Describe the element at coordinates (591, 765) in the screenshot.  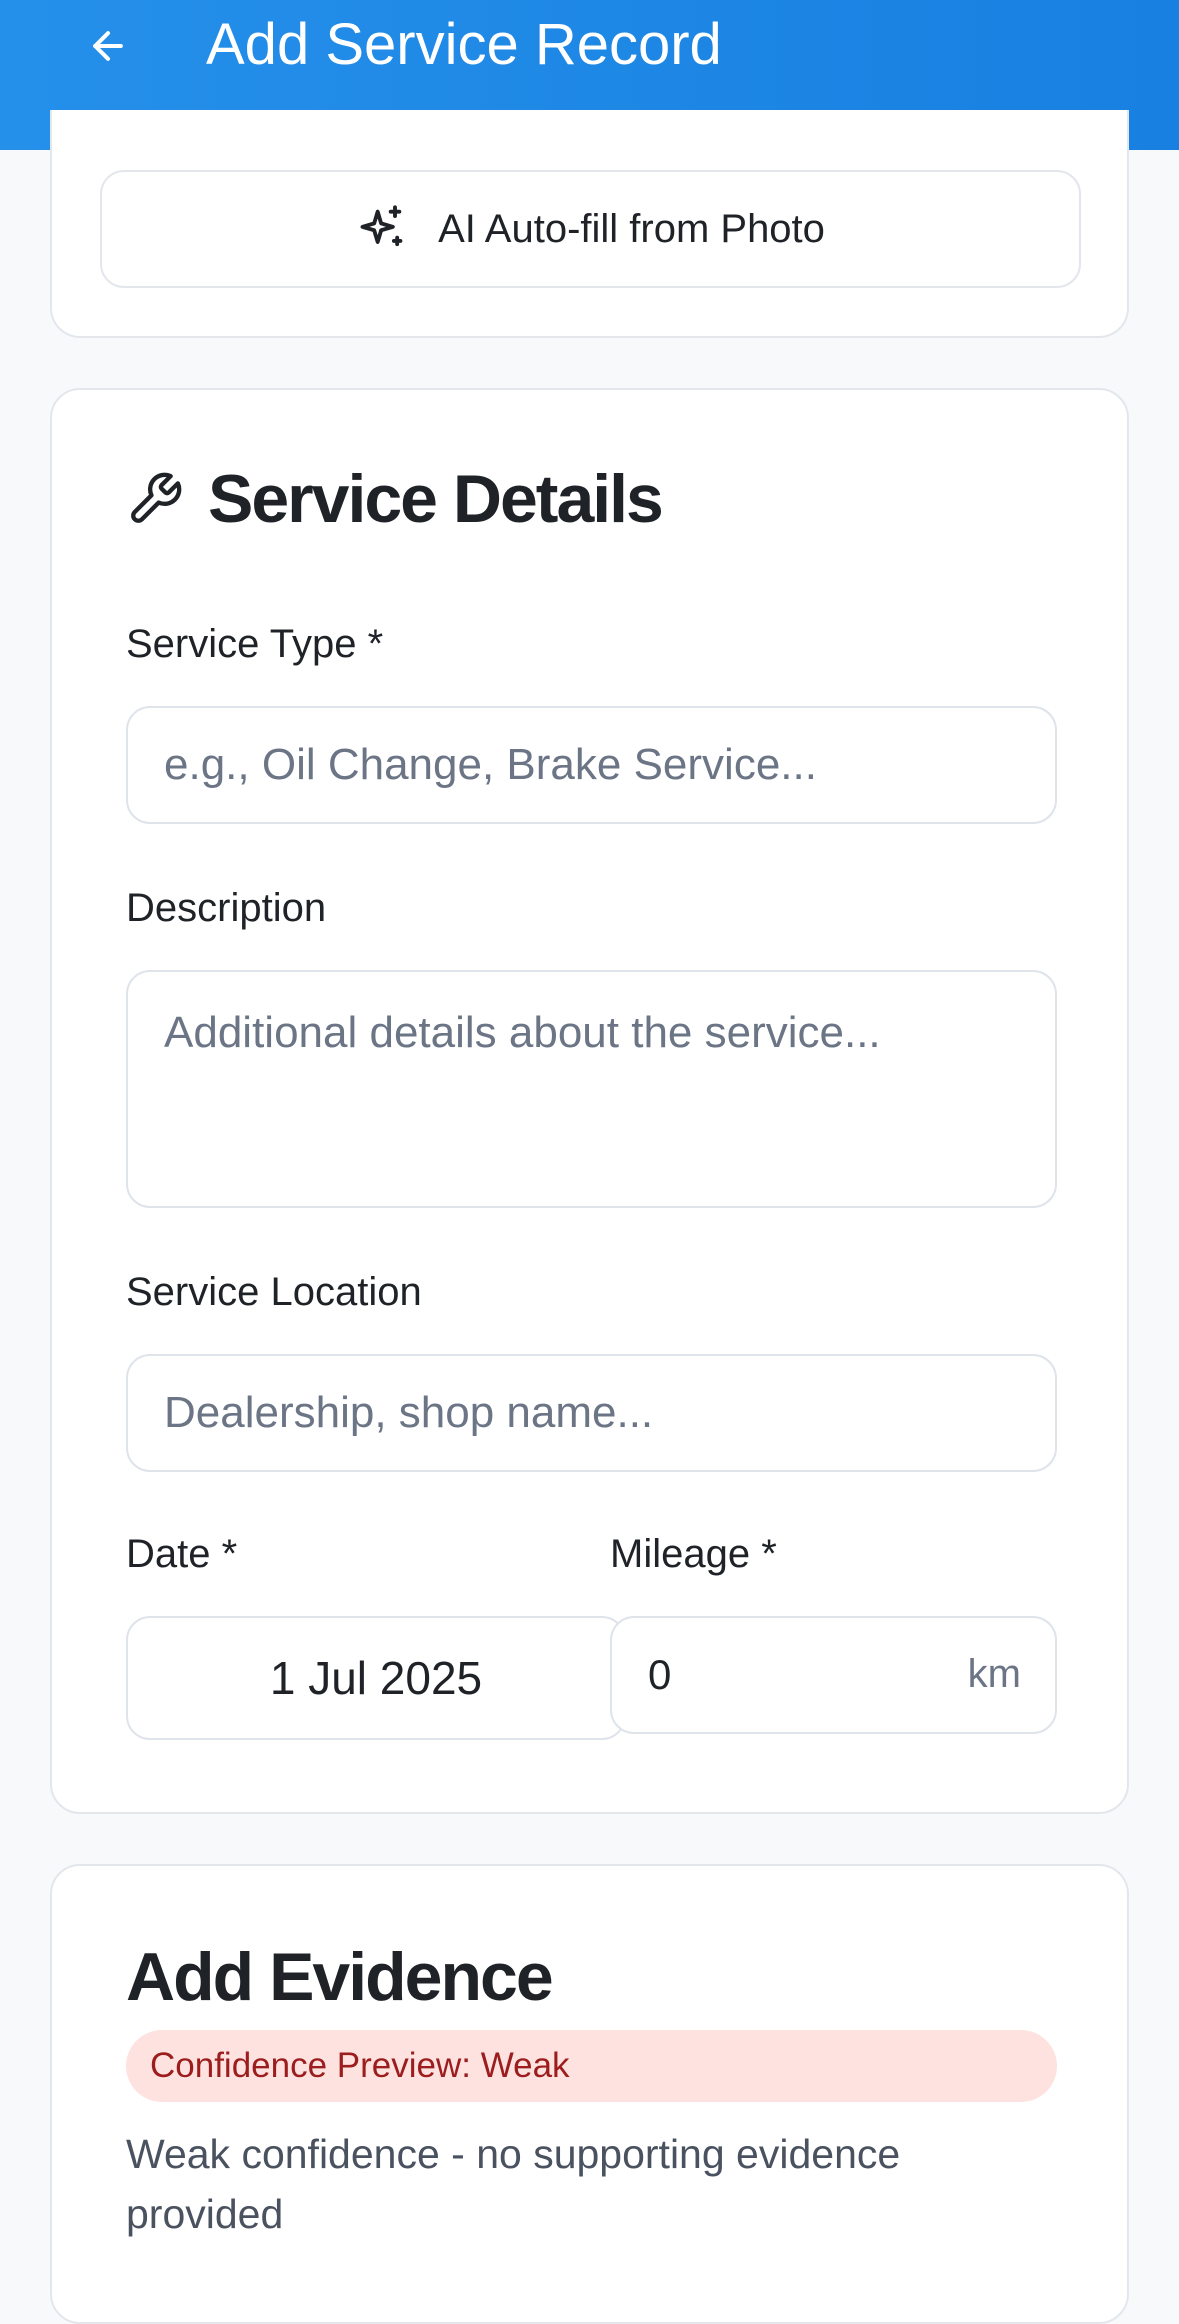
I see `service-type-input` at that location.